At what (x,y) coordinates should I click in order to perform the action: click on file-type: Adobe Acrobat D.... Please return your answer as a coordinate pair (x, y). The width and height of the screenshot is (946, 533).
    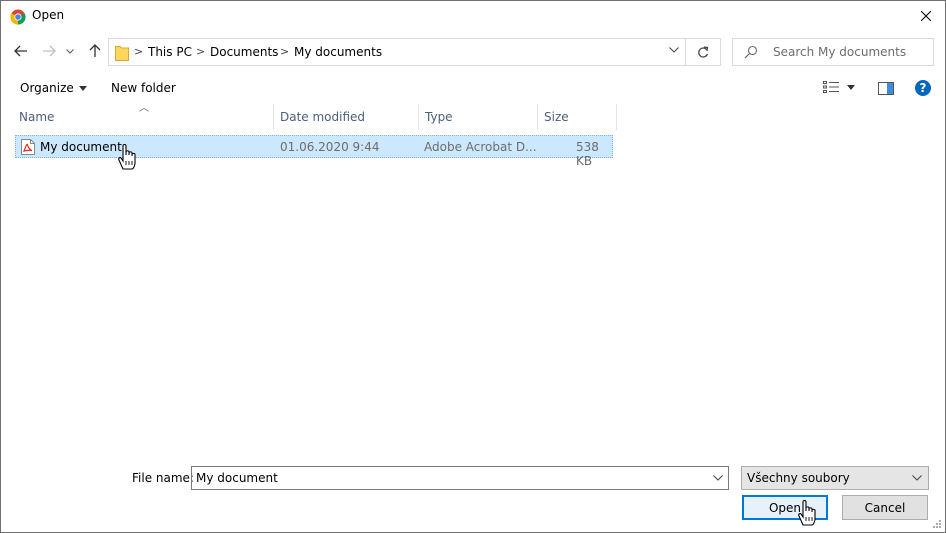
    Looking at the image, I should click on (480, 147).